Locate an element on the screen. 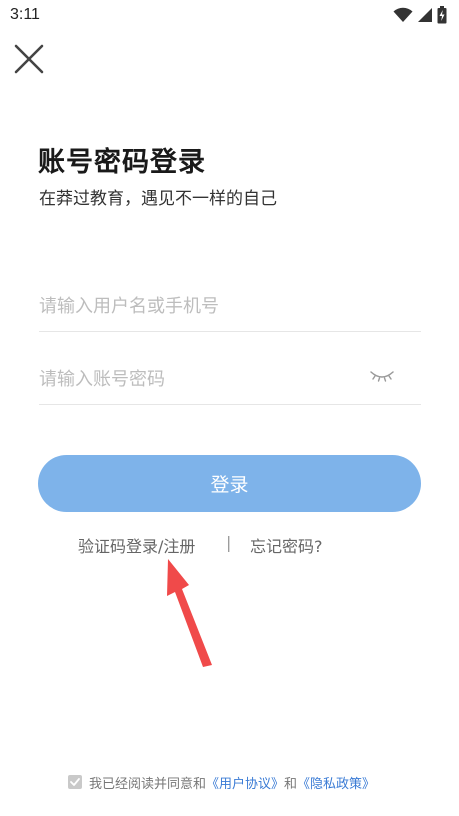 The width and height of the screenshot is (459, 816). wifi-icon is located at coordinates (403, 14).